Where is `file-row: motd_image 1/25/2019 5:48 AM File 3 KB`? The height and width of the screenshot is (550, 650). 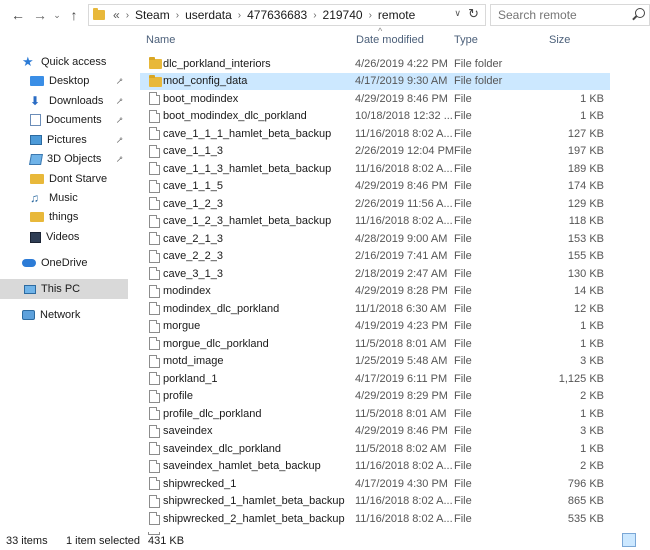 file-row: motd_image 1/25/2019 5:48 AM File 3 KB is located at coordinates (375, 361).